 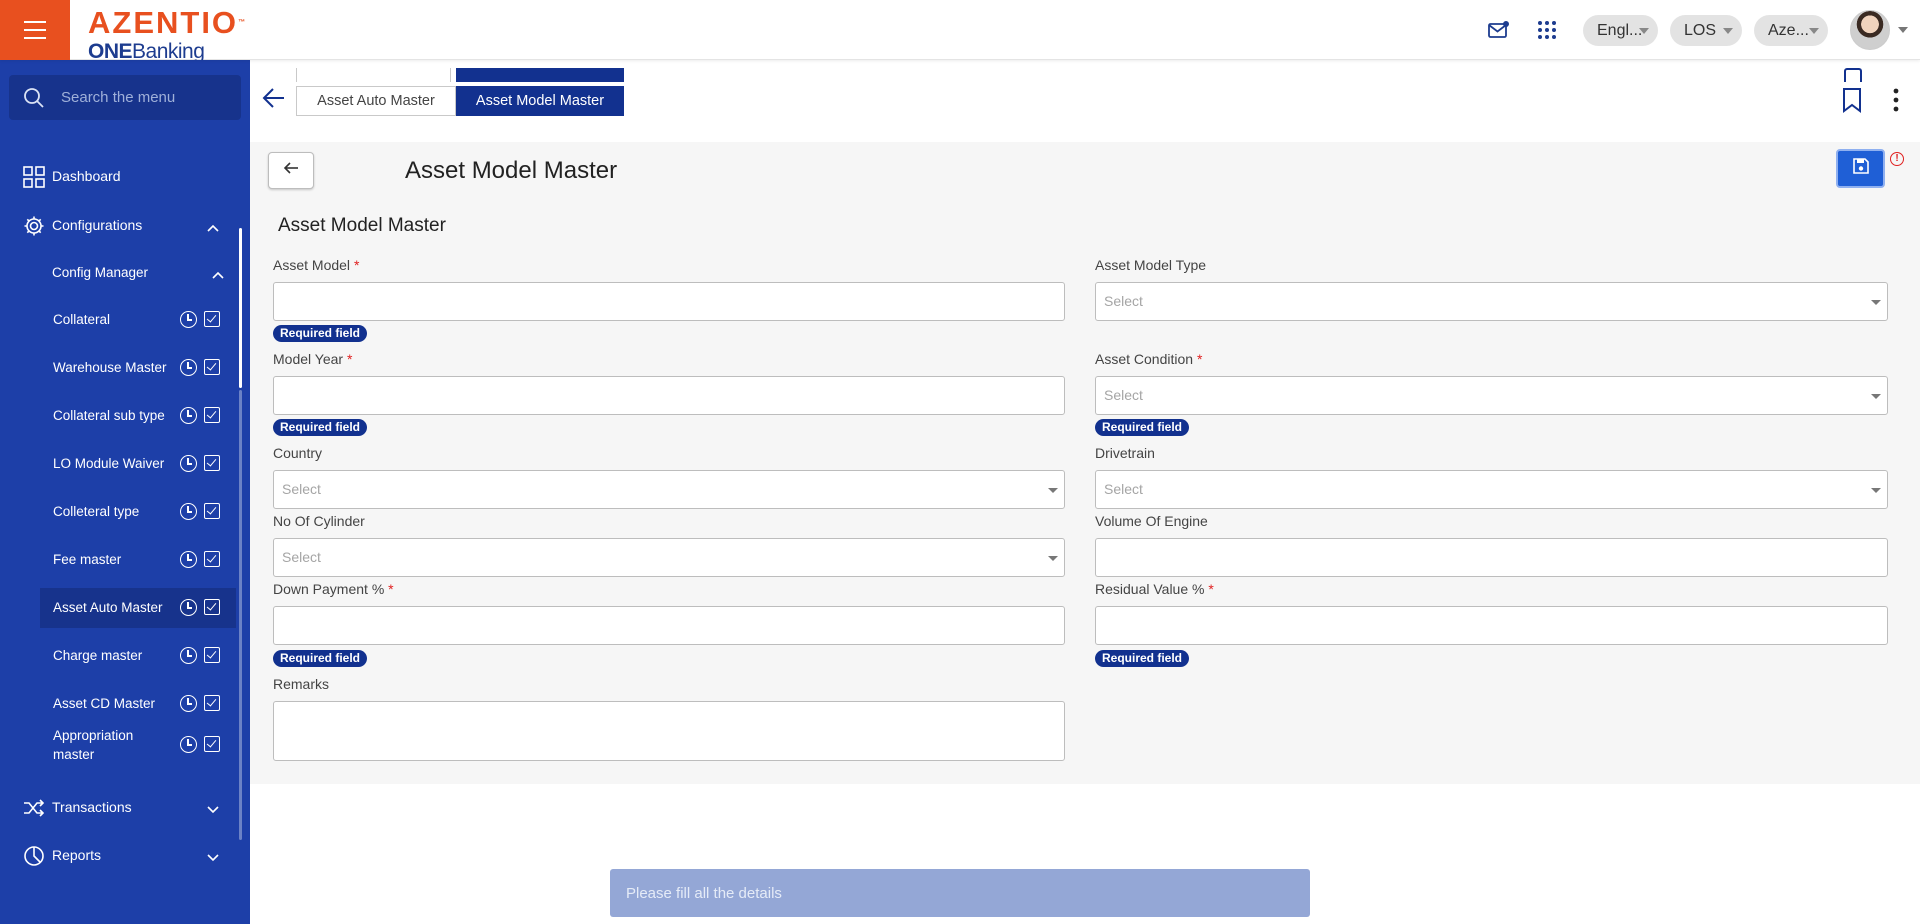 What do you see at coordinates (125, 176) in the screenshot?
I see `sidebar-item-dashboard: Dashboard` at bounding box center [125, 176].